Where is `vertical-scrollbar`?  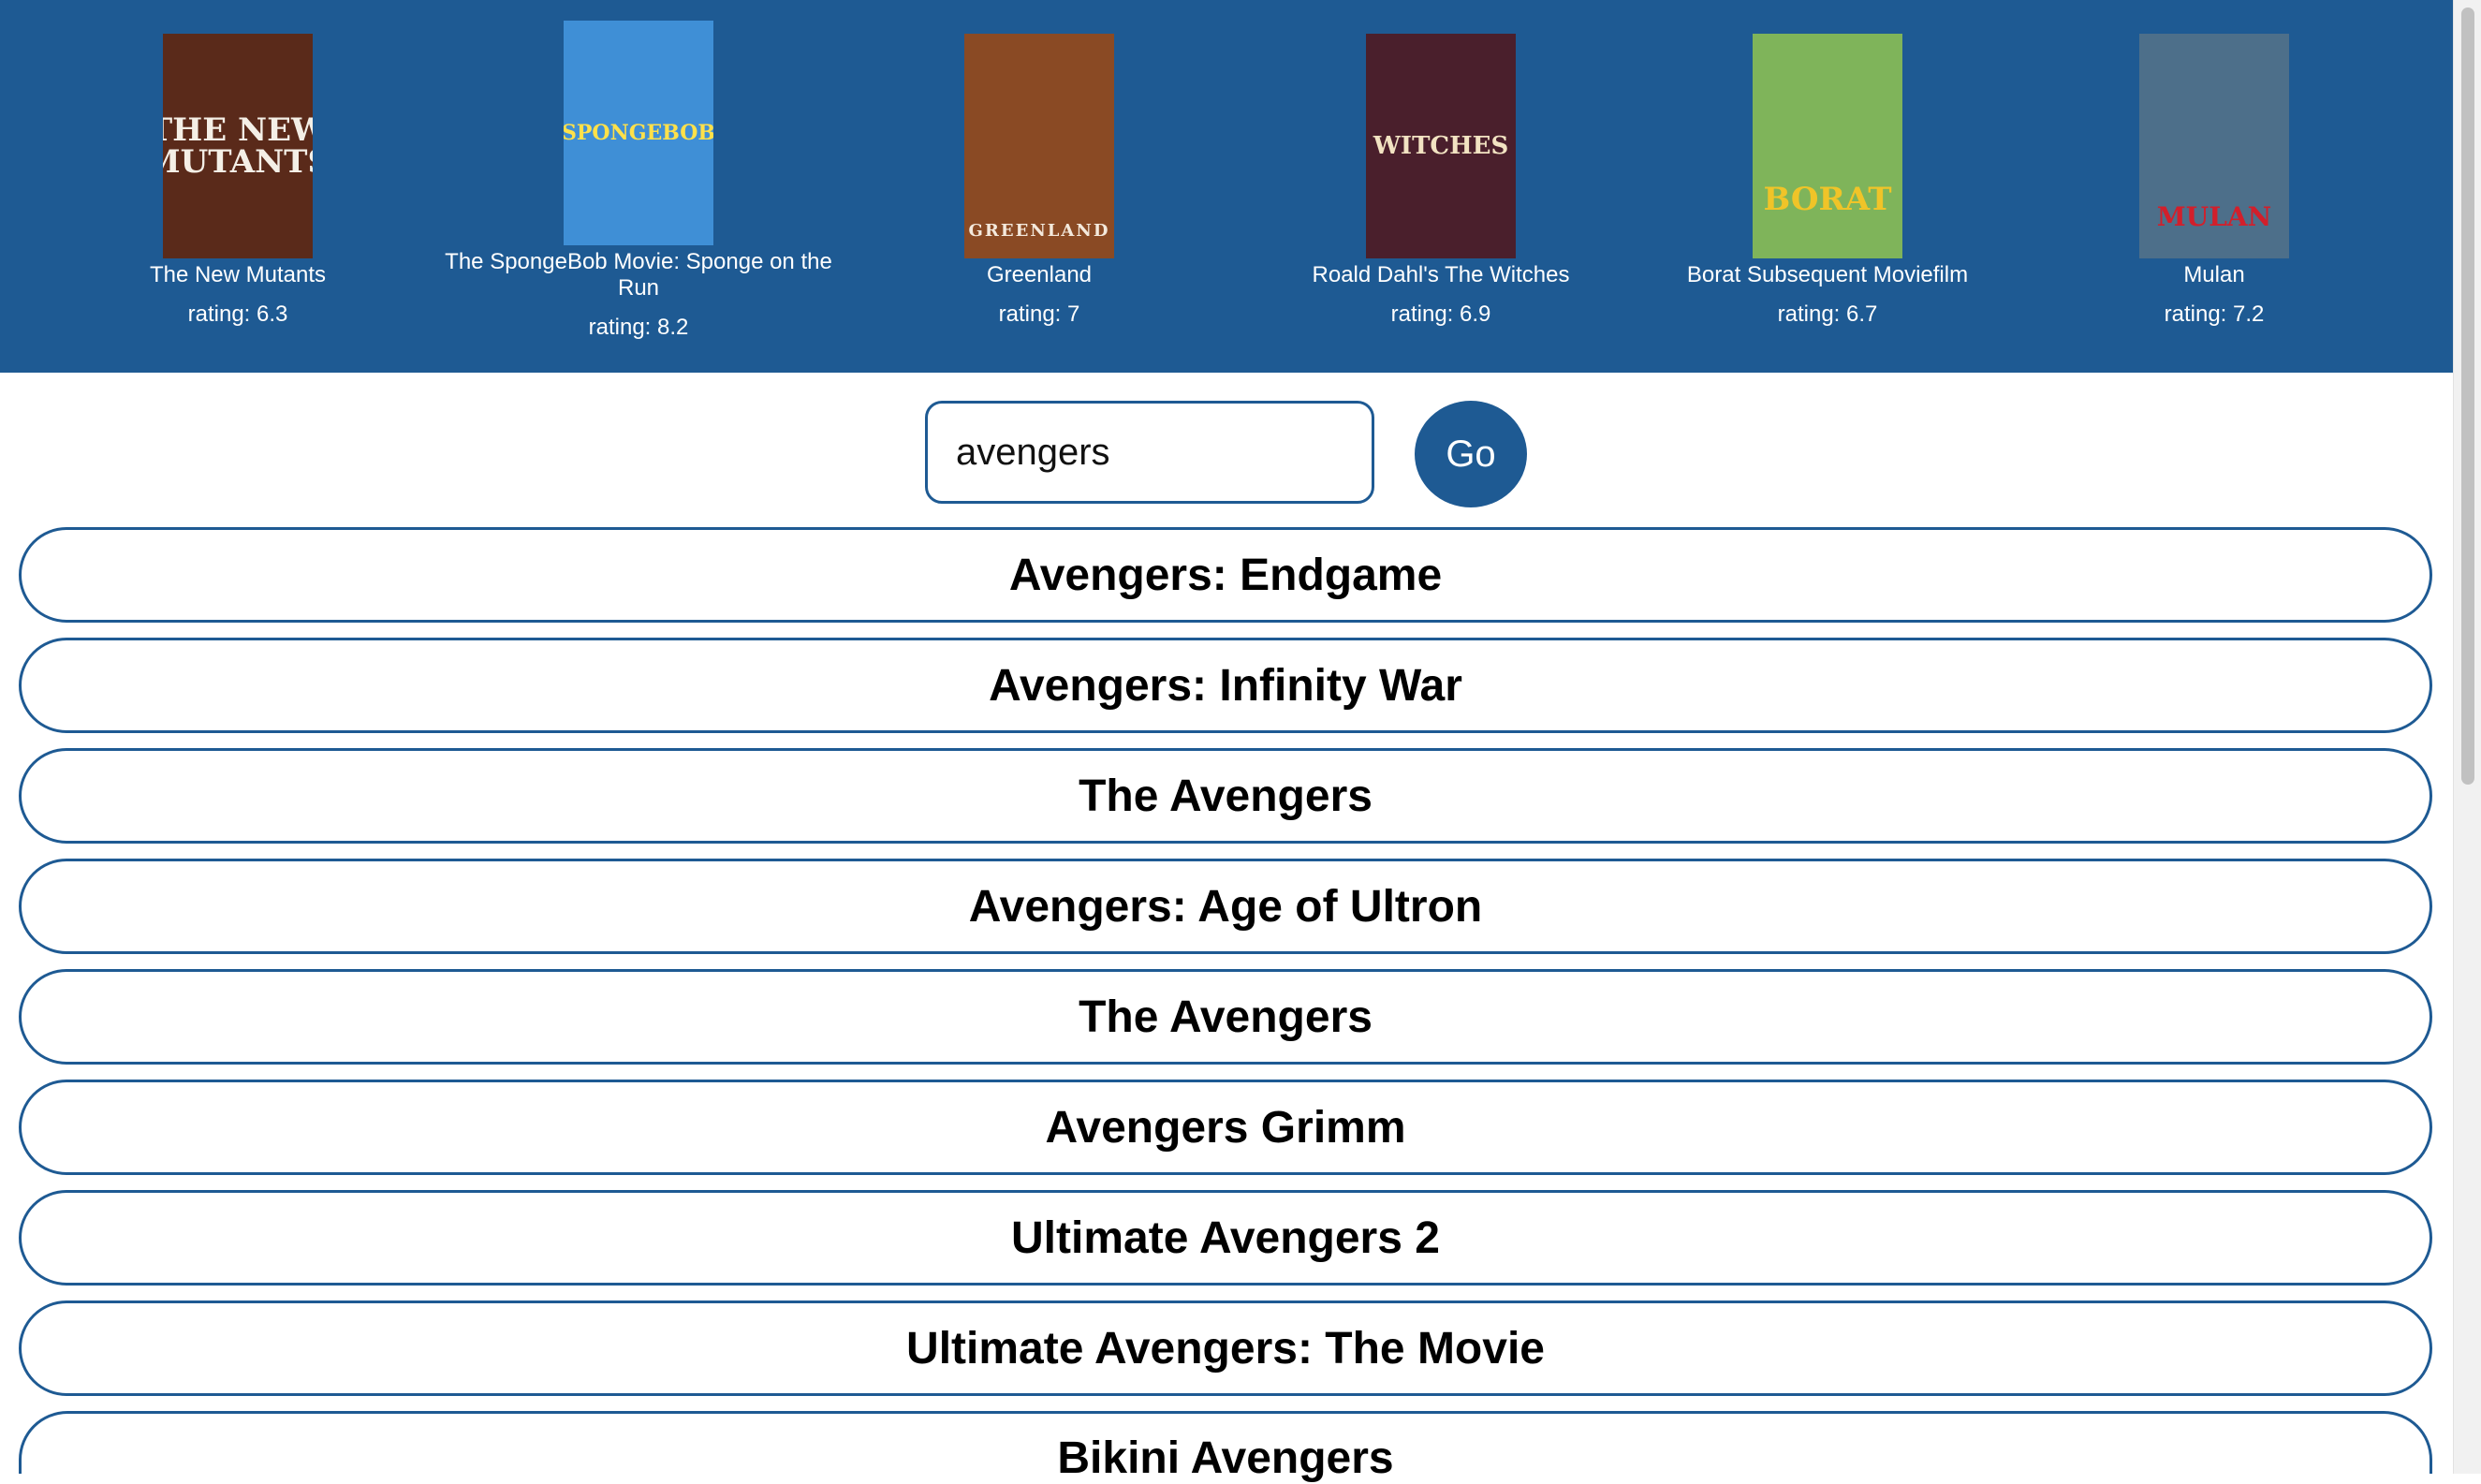 vertical-scrollbar is located at coordinates (2467, 737).